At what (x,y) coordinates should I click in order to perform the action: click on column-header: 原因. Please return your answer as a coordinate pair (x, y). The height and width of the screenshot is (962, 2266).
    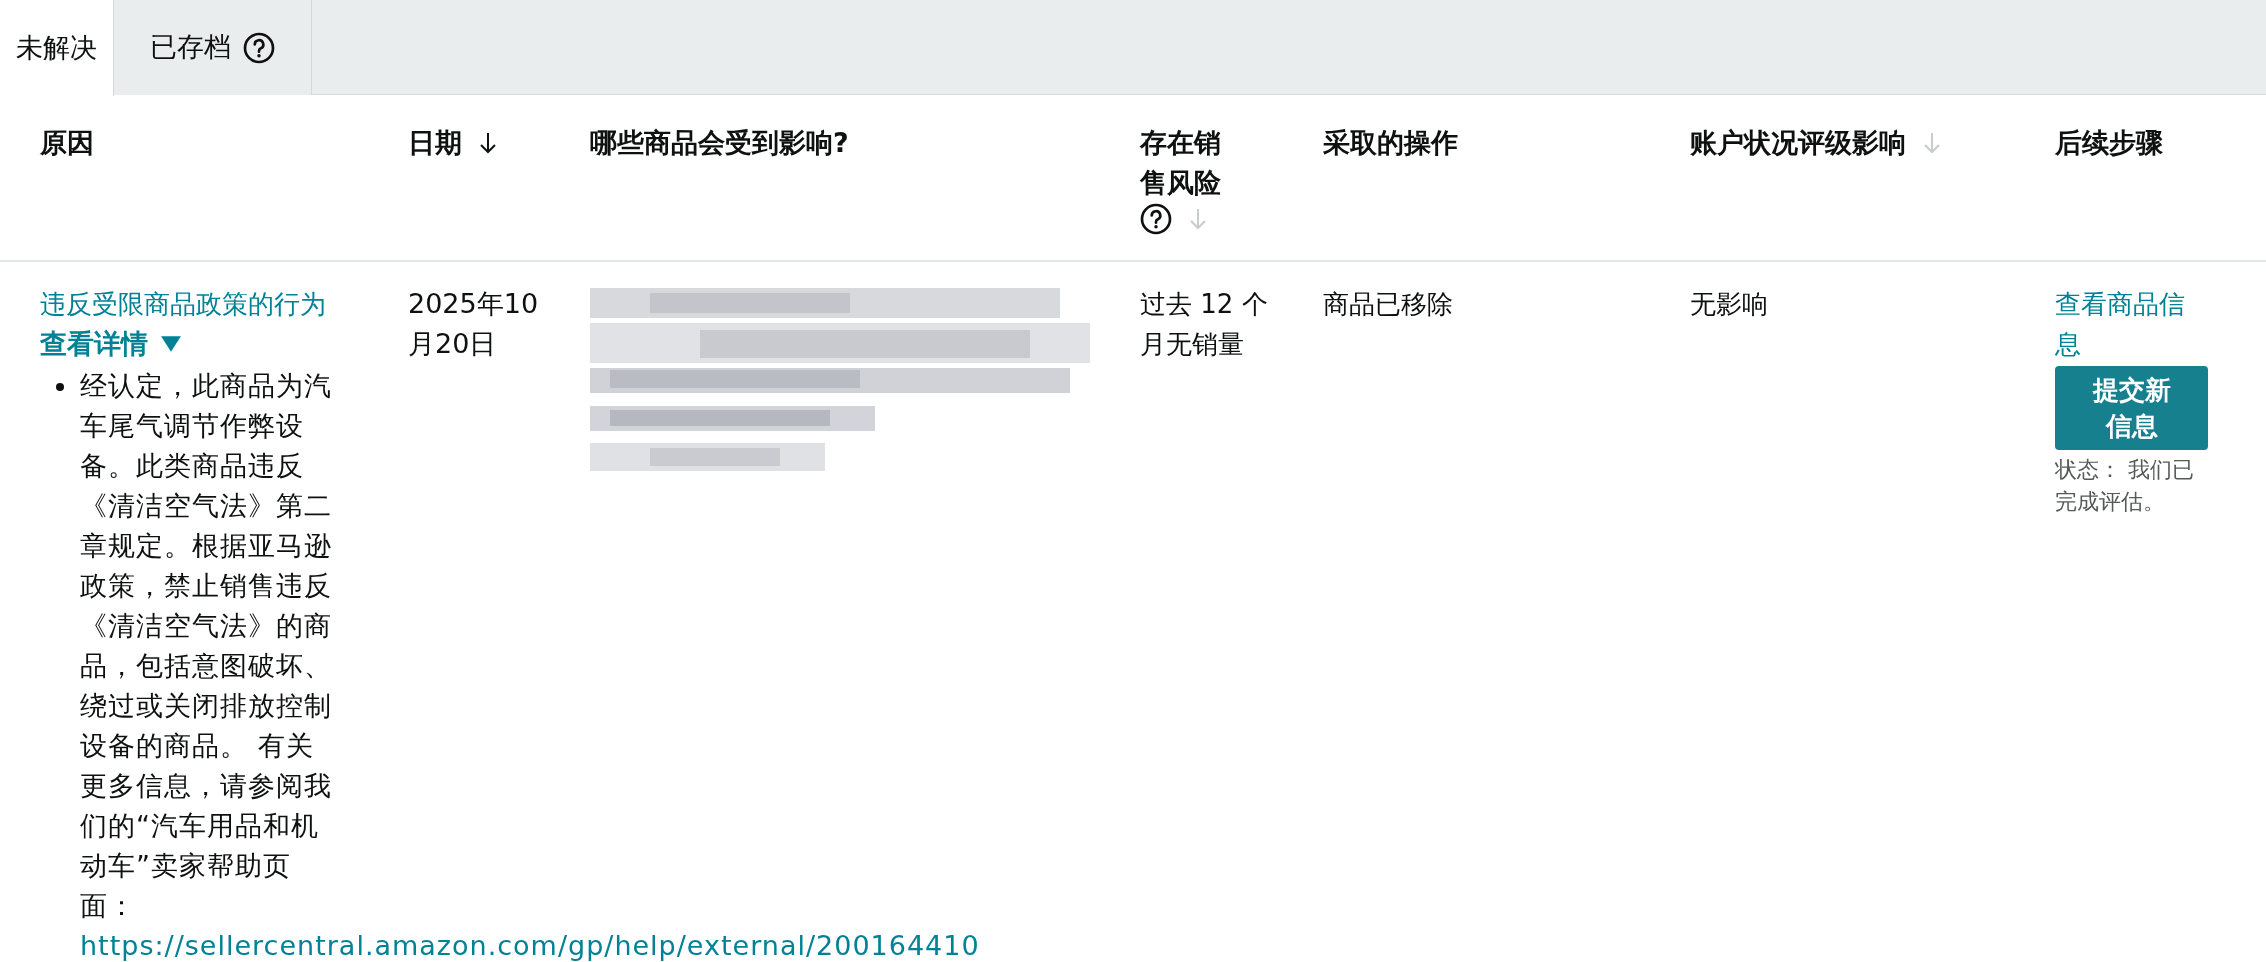
    Looking at the image, I should click on (67, 143).